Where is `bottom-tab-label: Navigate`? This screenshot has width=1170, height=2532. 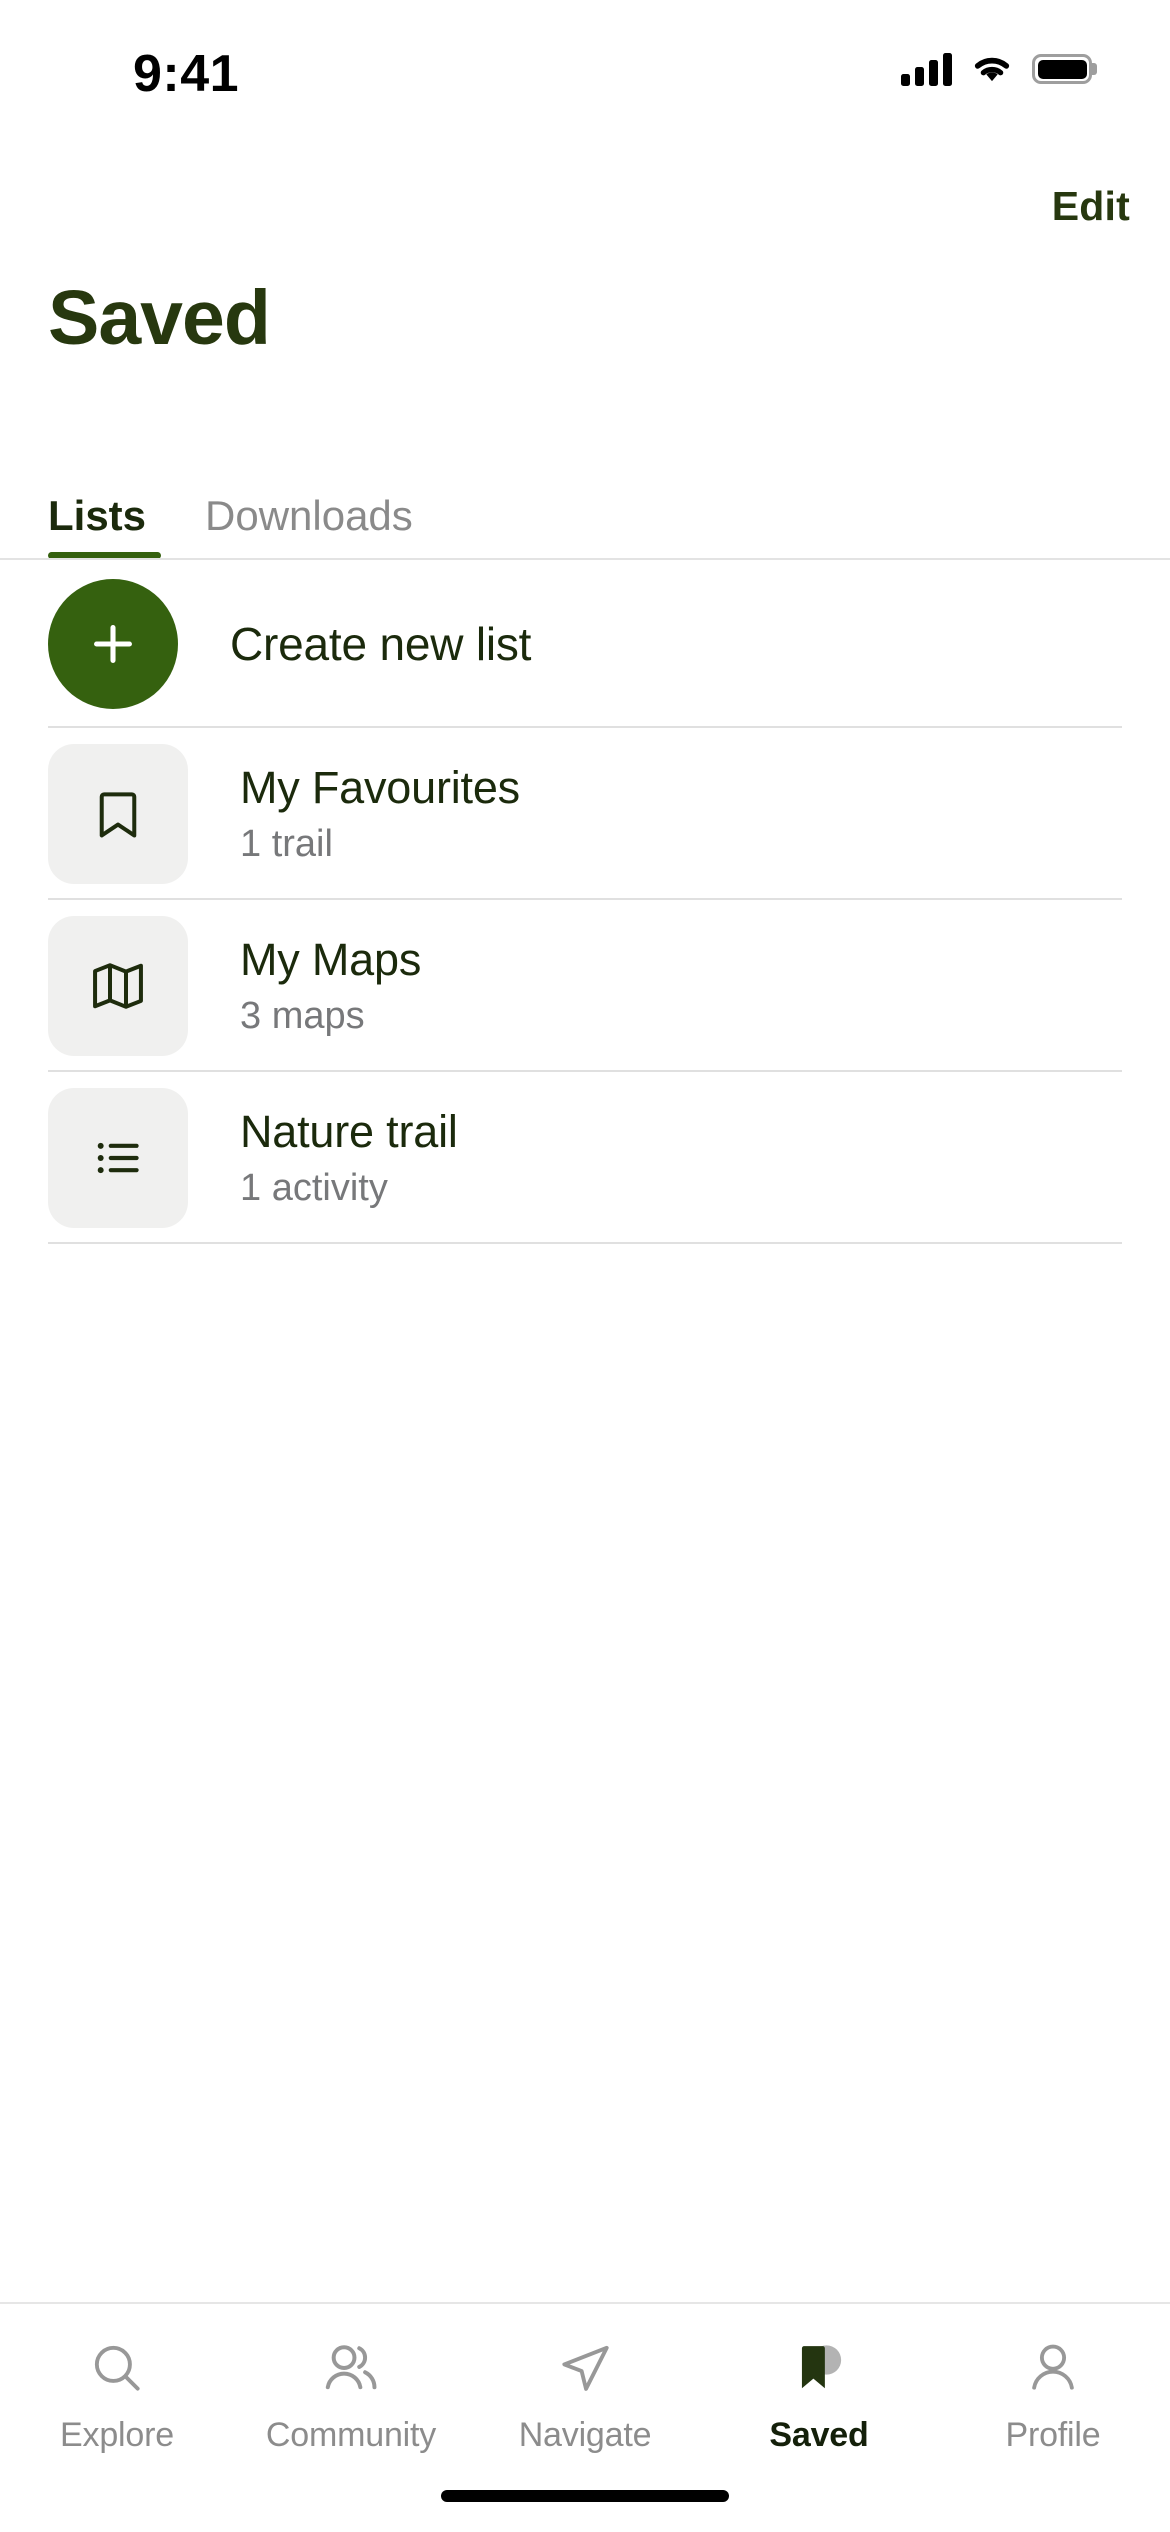
bottom-tab-label: Navigate is located at coordinates (585, 2435).